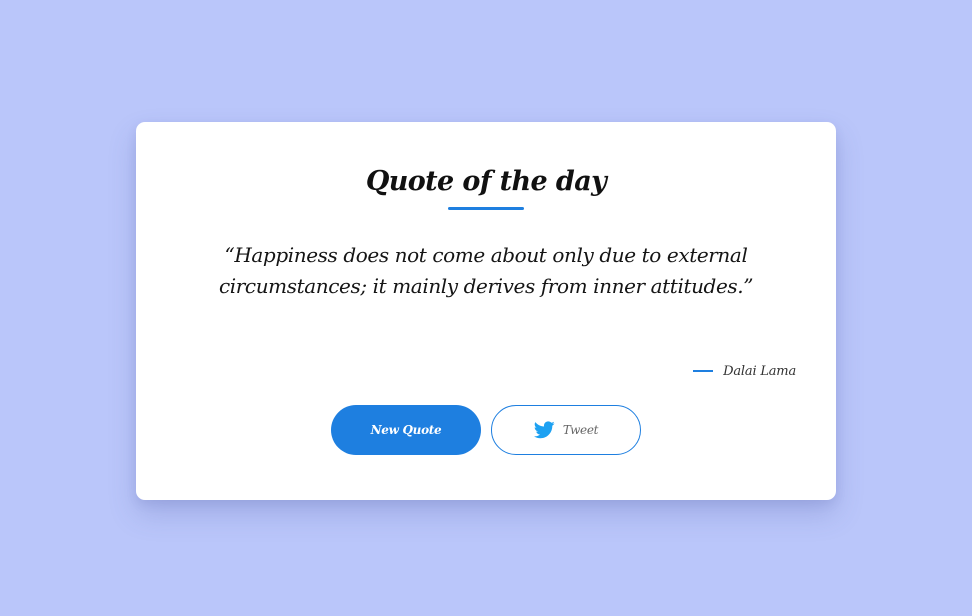  What do you see at coordinates (544, 430) in the screenshot?
I see `twitter-bird-icon` at bounding box center [544, 430].